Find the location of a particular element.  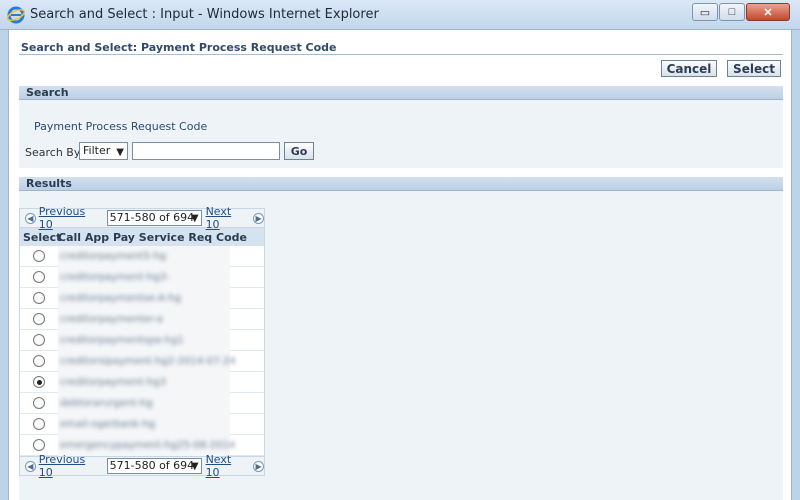

maximize-button: □ is located at coordinates (732, 12).